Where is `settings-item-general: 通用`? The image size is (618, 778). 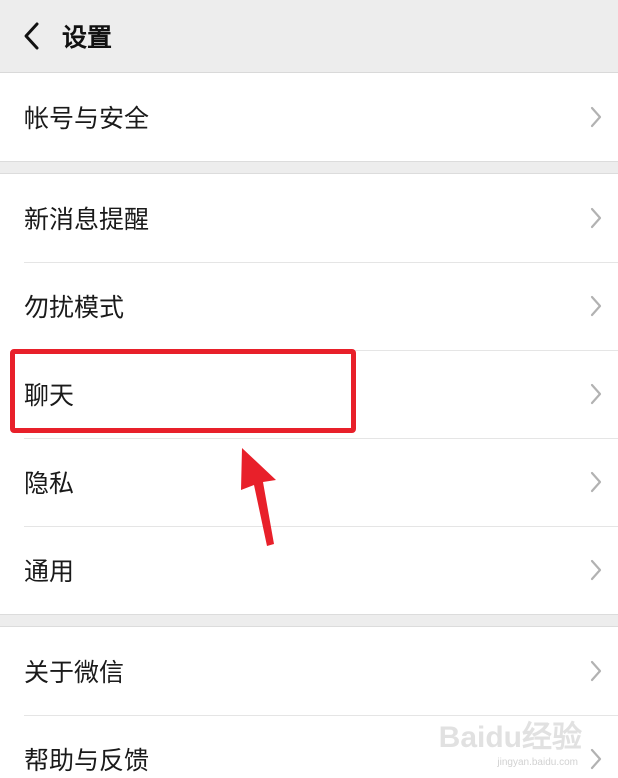
settings-item-general: 通用 is located at coordinates (309, 570).